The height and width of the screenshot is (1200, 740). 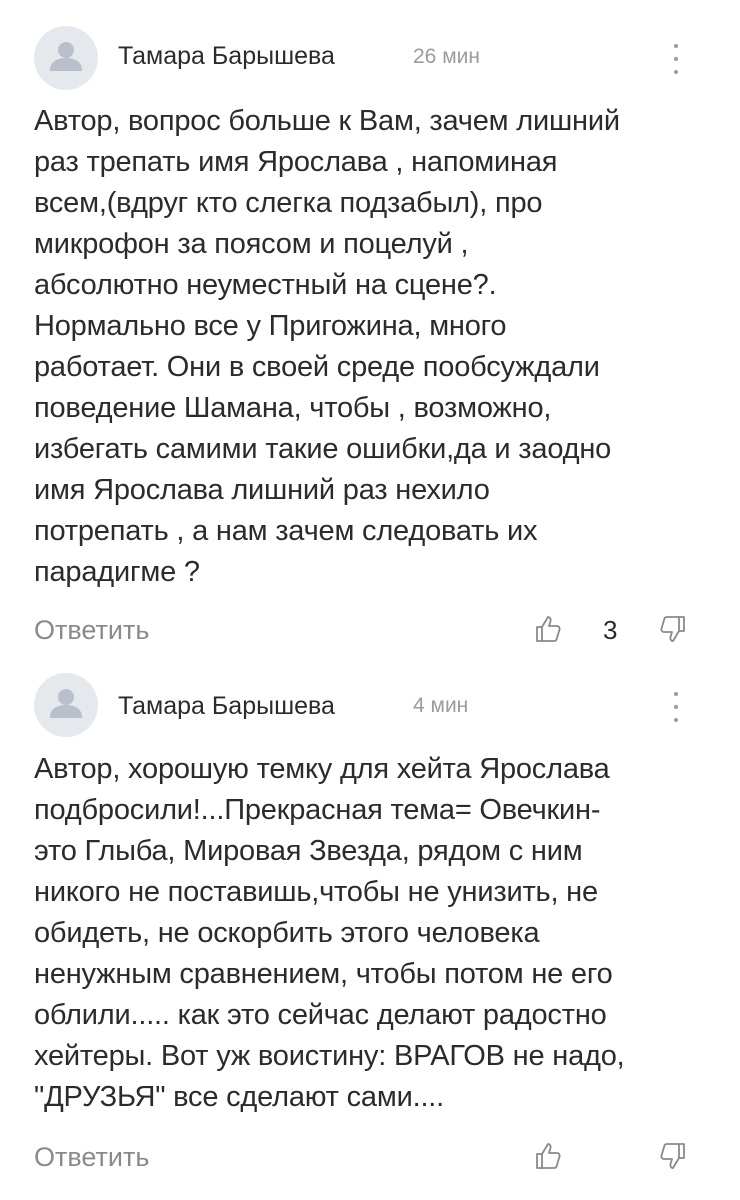 I want to click on comment-time: 26 мин, so click(x=446, y=56).